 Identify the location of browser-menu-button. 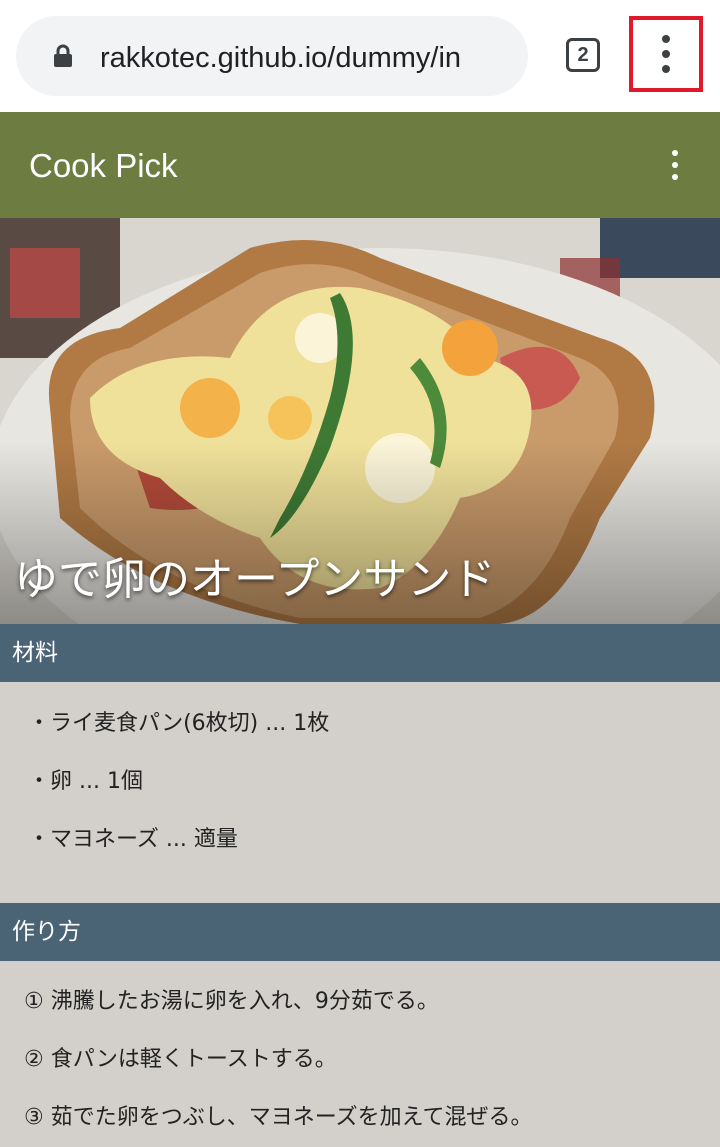
(666, 54).